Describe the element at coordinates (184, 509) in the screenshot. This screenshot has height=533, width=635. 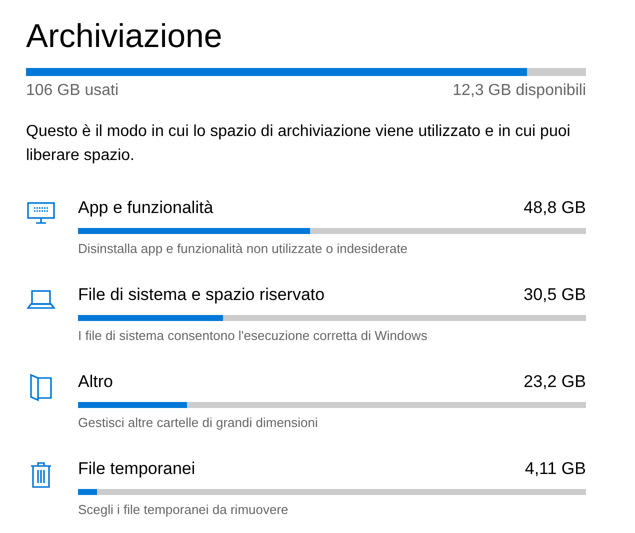
I see `category-hint: Scegli i file temporanei da rimuovere` at that location.